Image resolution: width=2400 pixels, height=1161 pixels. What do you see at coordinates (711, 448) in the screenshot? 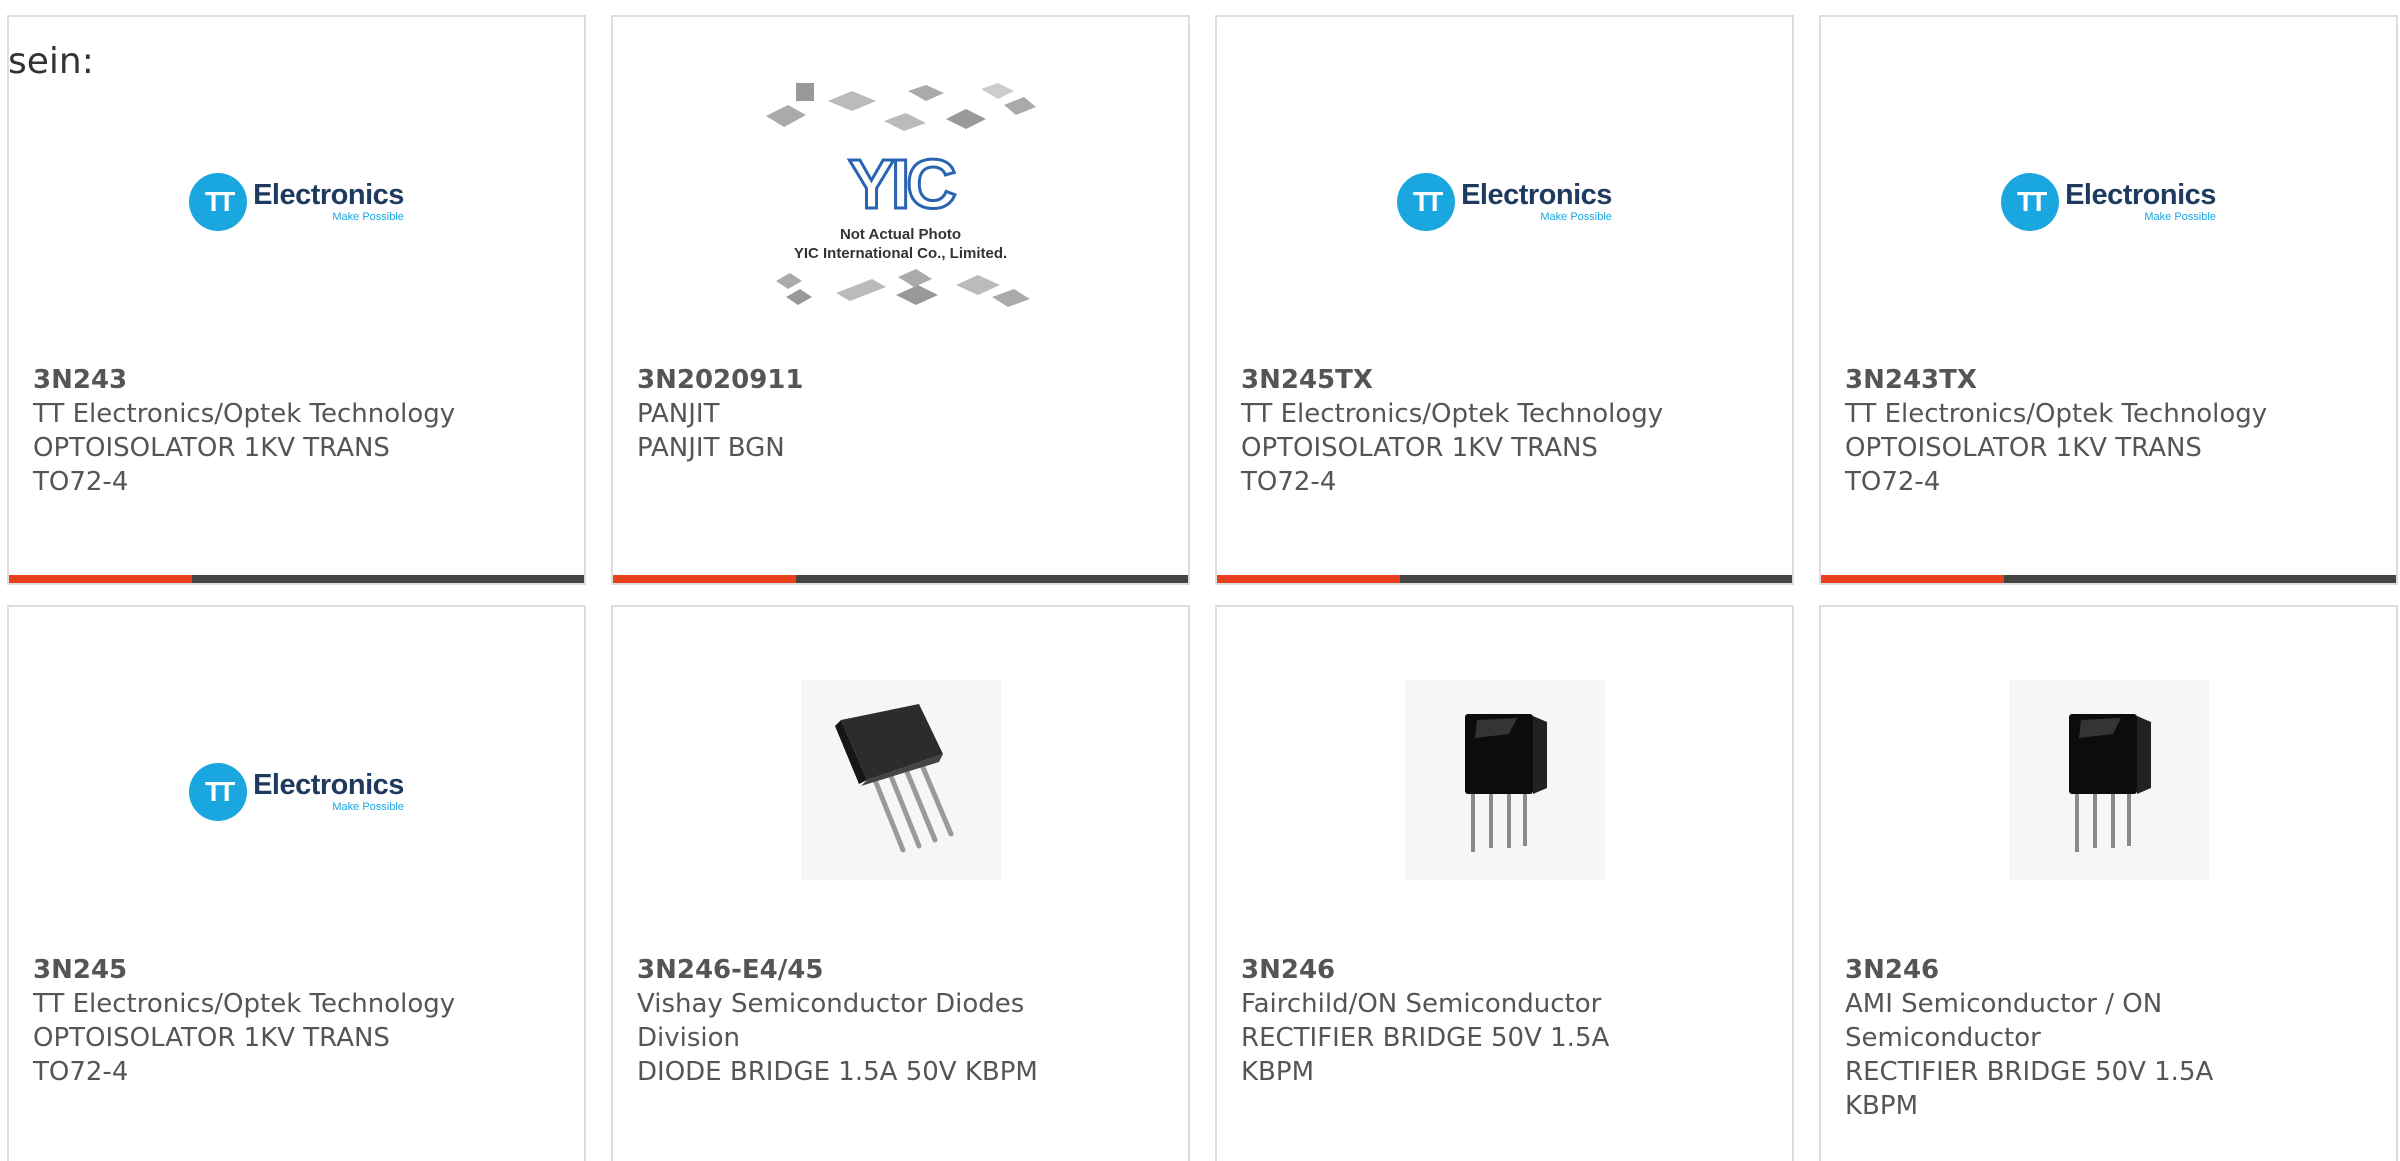
I see `description: PANJIT BGN` at bounding box center [711, 448].